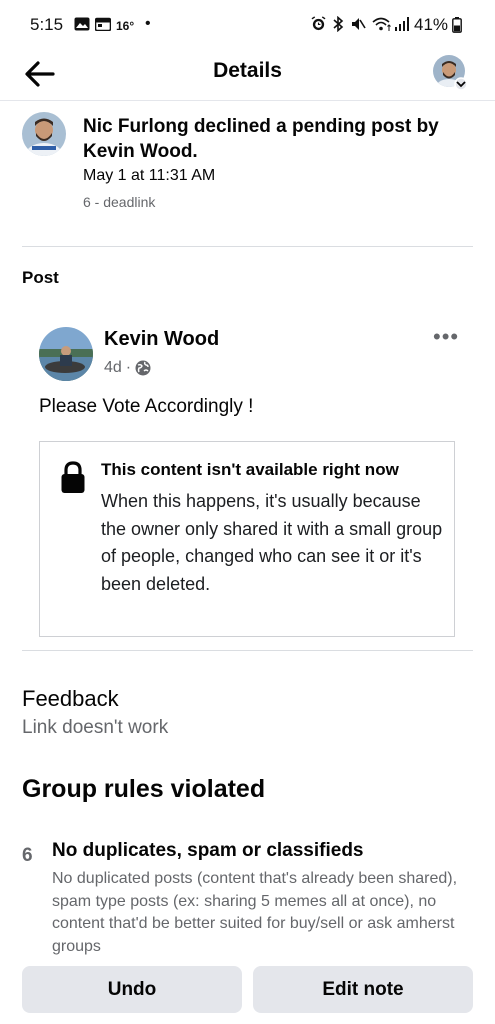 This screenshot has height=1024, width=495. What do you see at coordinates (119, 202) in the screenshot?
I see `activity-subtitle: 6 - deadlink` at bounding box center [119, 202].